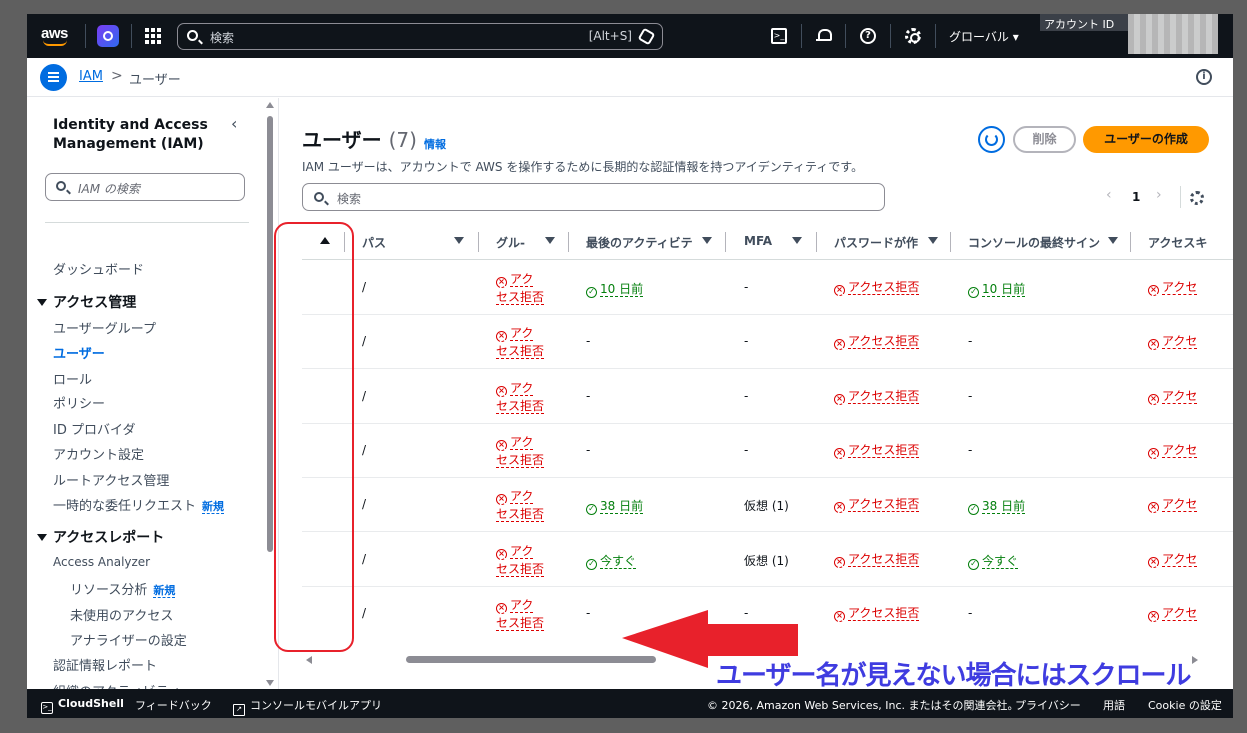  What do you see at coordinates (145, 187) in the screenshot?
I see `sidebar-search-input: IAM の検索` at bounding box center [145, 187].